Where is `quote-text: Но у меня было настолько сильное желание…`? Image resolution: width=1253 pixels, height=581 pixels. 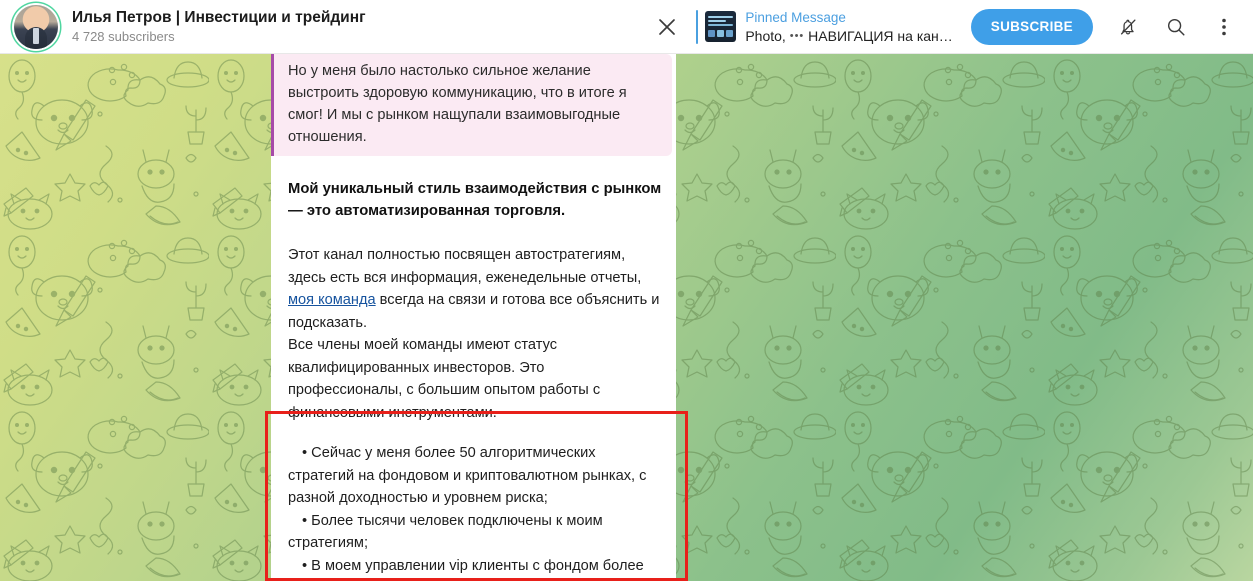 quote-text: Но у меня было настолько сильное желание… is located at coordinates (457, 104).